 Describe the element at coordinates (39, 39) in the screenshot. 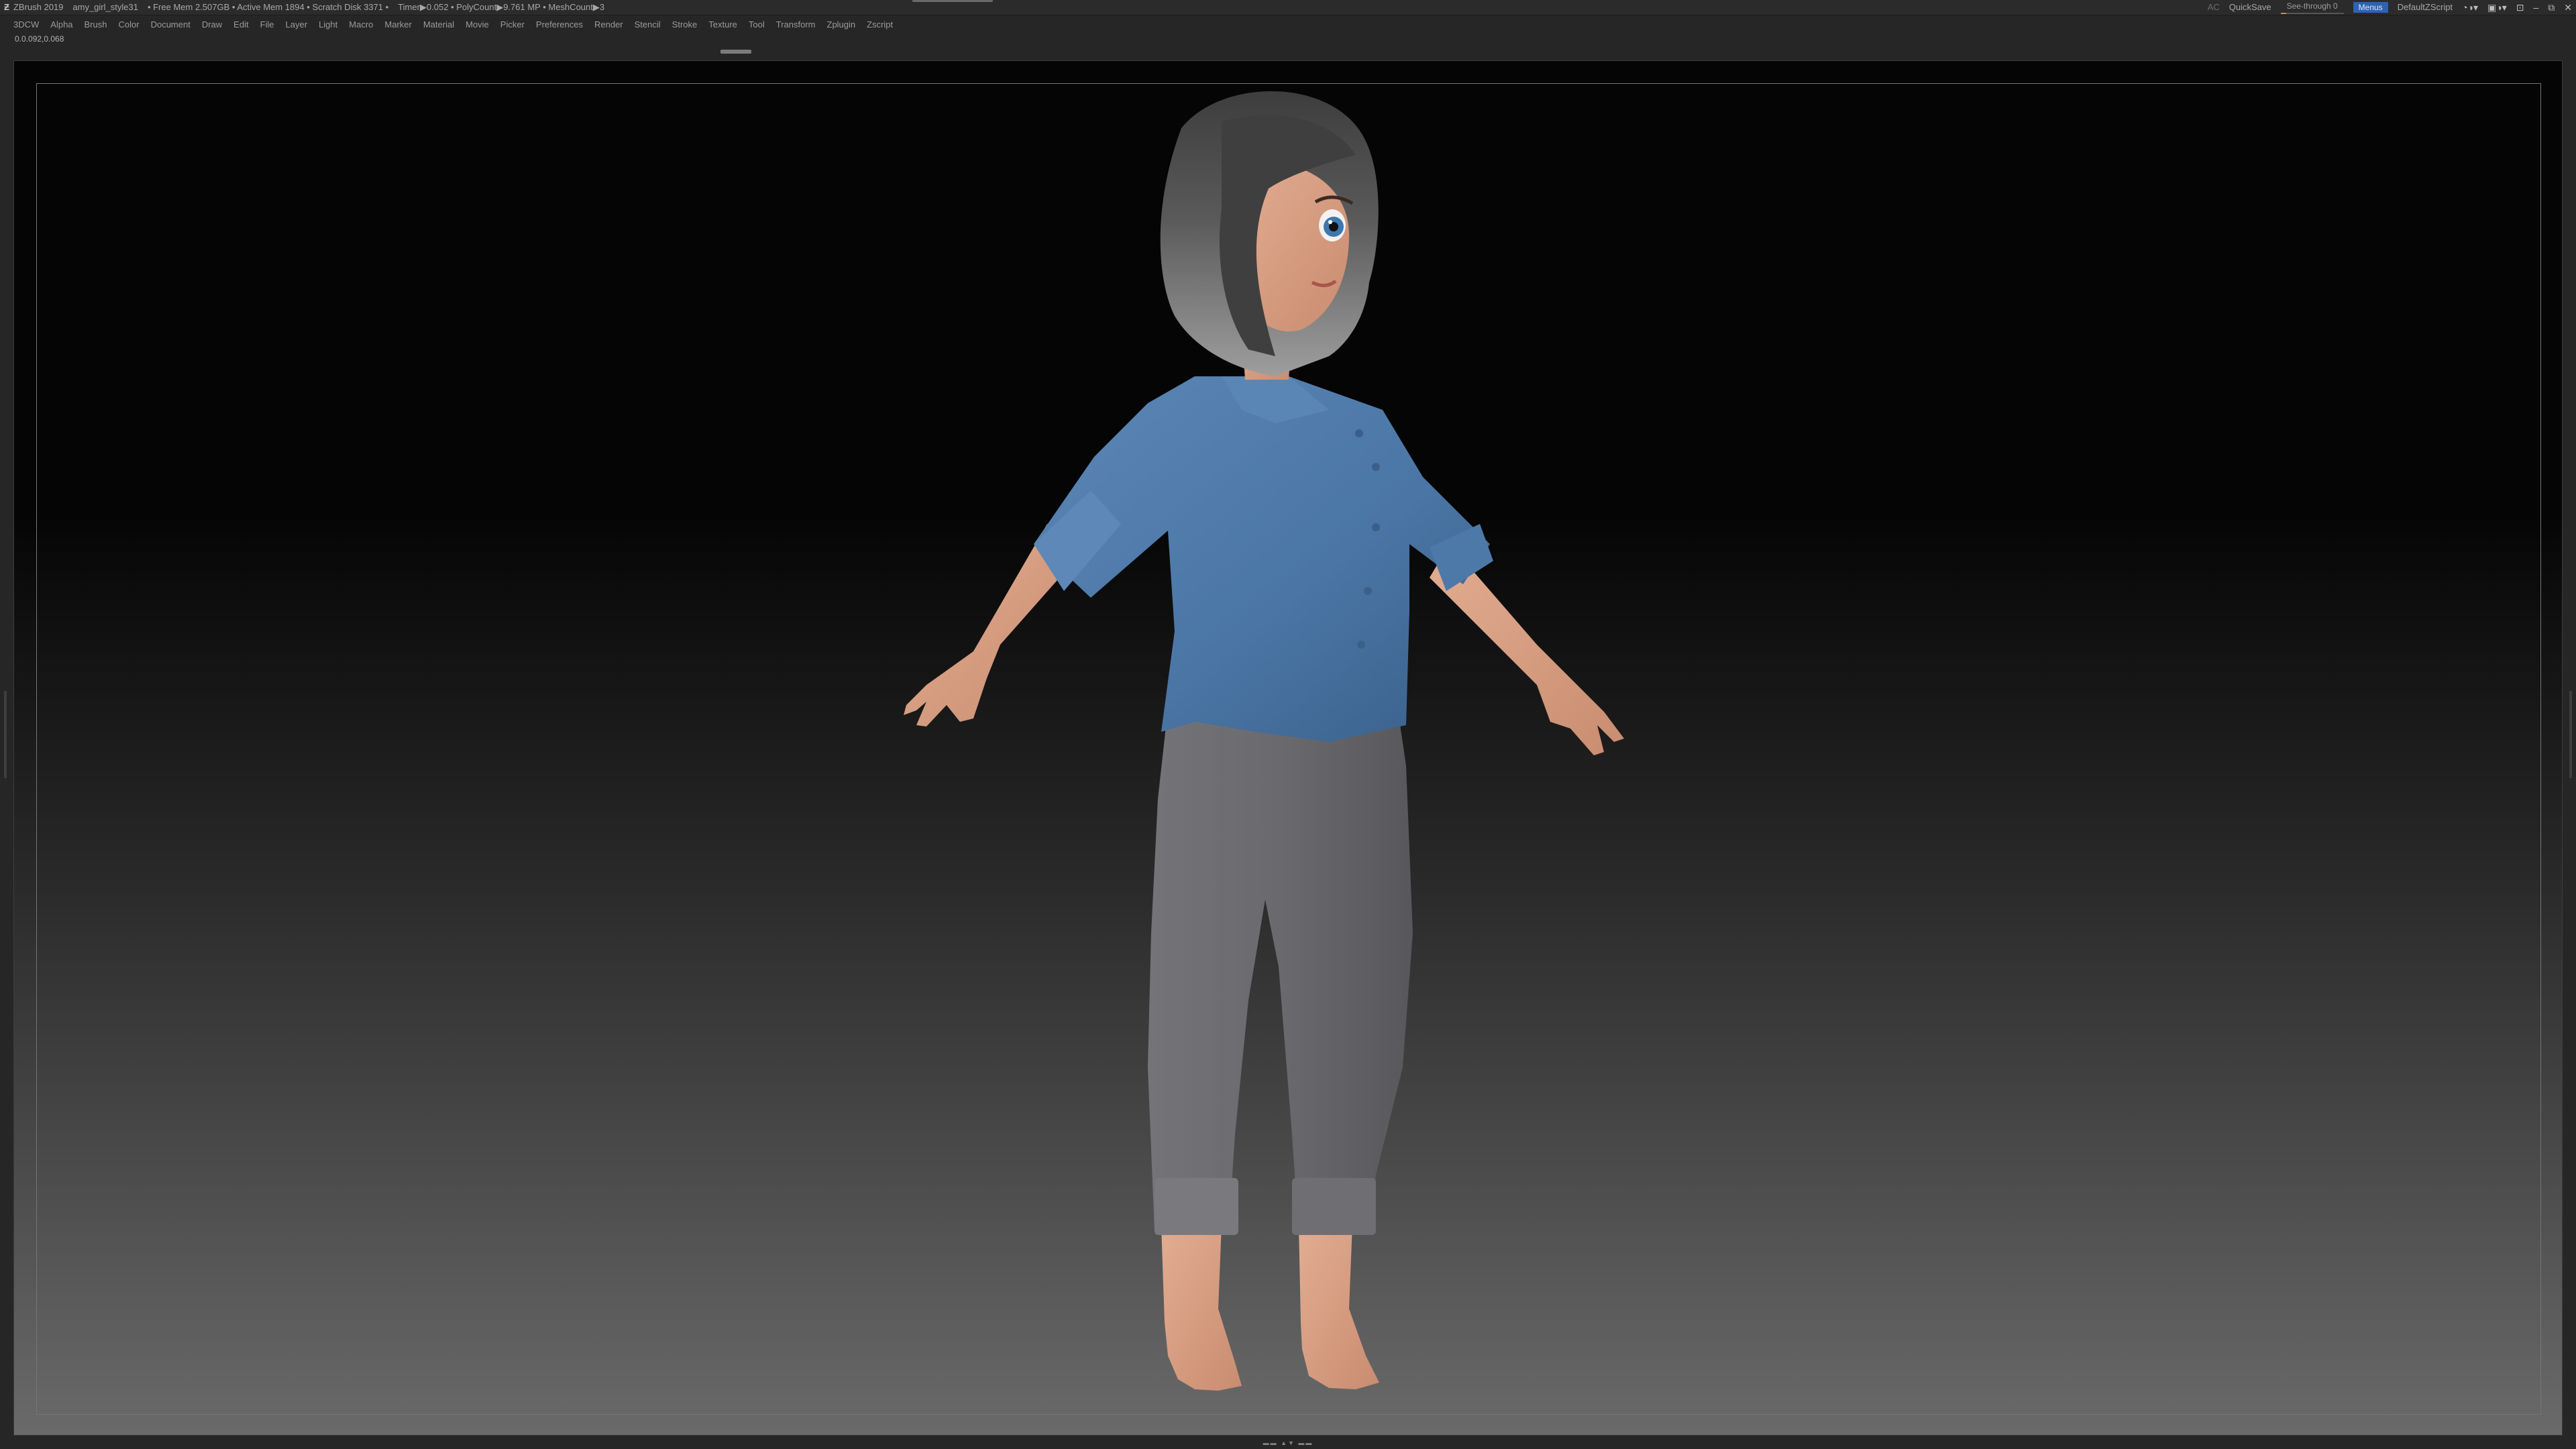

I see `cursor-coordinates: 0.0.092,0.068` at that location.